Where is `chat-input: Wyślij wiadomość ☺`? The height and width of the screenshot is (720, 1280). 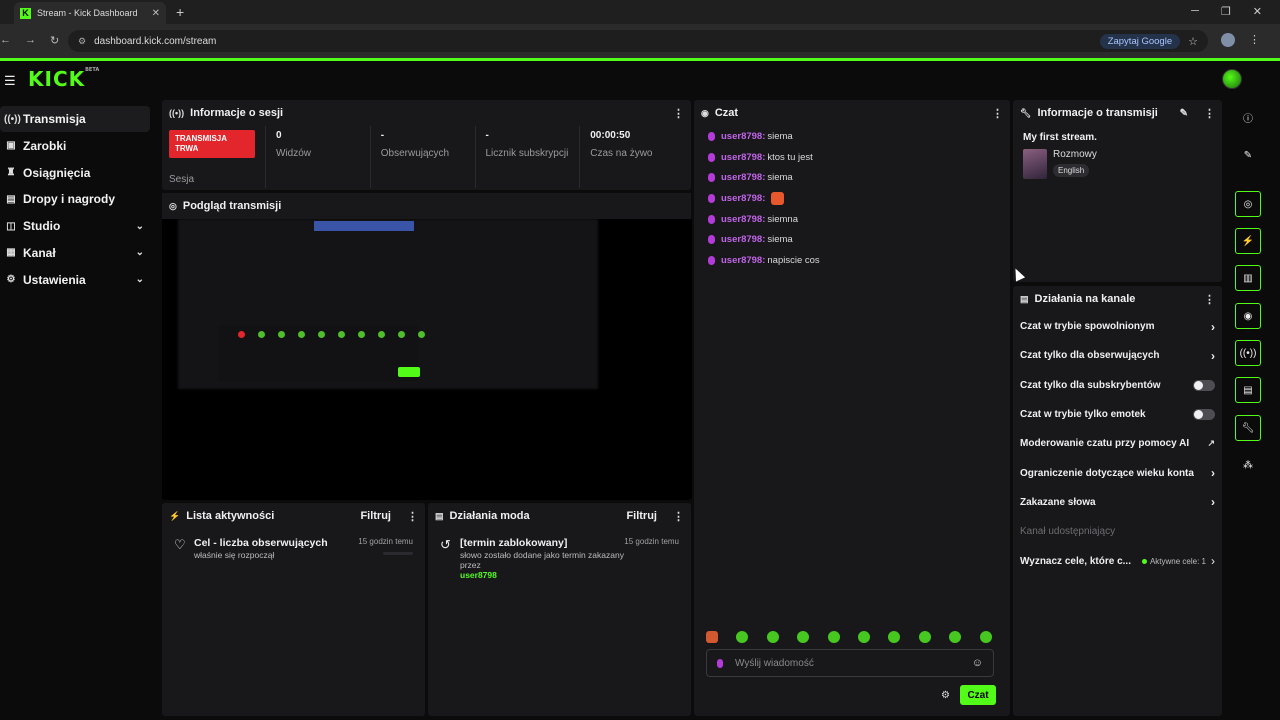
chat-input: Wyślij wiadomość ☺ is located at coordinates (850, 663).